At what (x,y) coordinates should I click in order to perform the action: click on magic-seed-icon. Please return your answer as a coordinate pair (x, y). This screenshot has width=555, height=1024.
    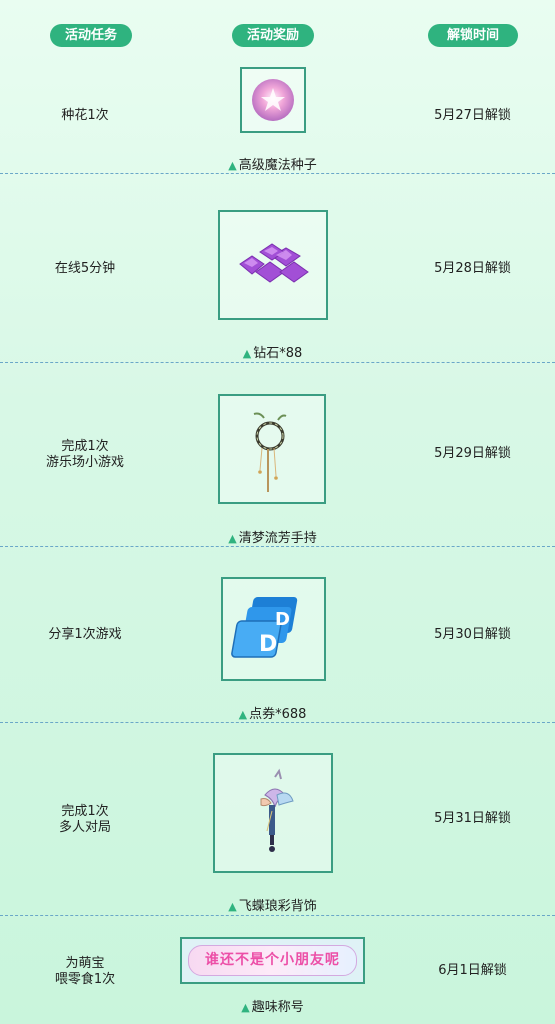
    Looking at the image, I should click on (273, 100).